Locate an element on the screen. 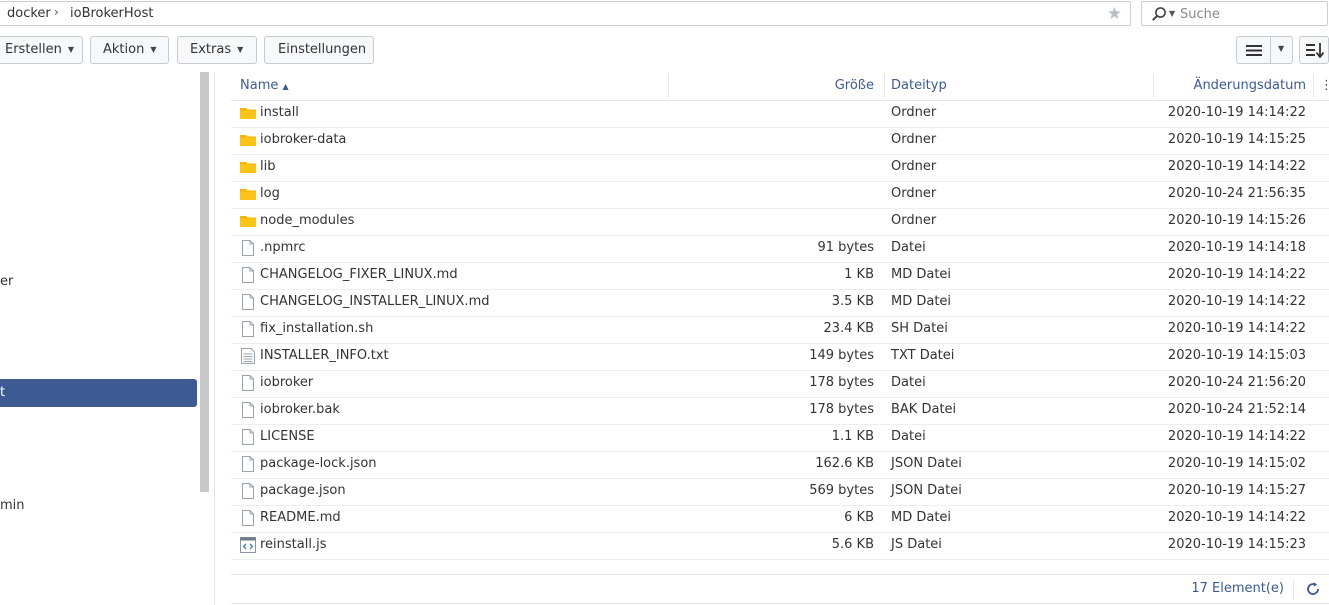 The height and width of the screenshot is (605, 1329). file-type: TXT Datei is located at coordinates (923, 355).